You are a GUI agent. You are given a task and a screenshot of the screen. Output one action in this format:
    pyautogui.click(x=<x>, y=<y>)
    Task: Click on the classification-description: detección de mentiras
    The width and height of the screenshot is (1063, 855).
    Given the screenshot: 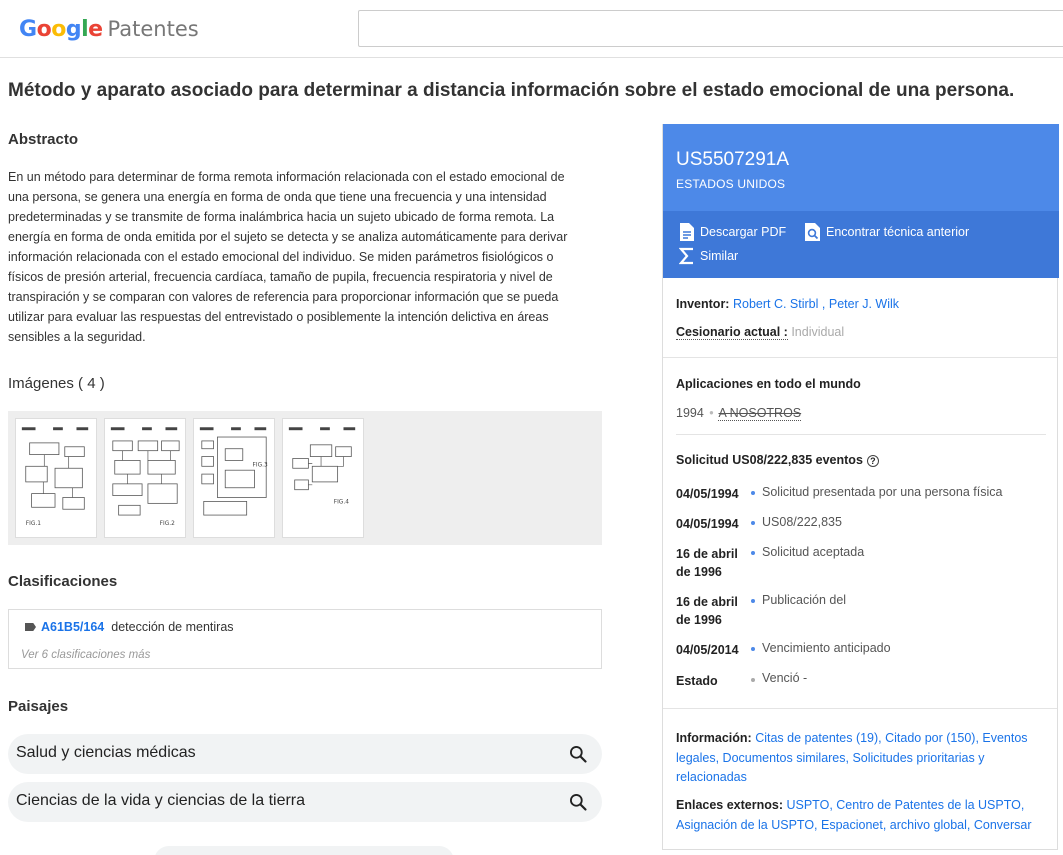 What is the action you would take?
    pyautogui.click(x=172, y=627)
    